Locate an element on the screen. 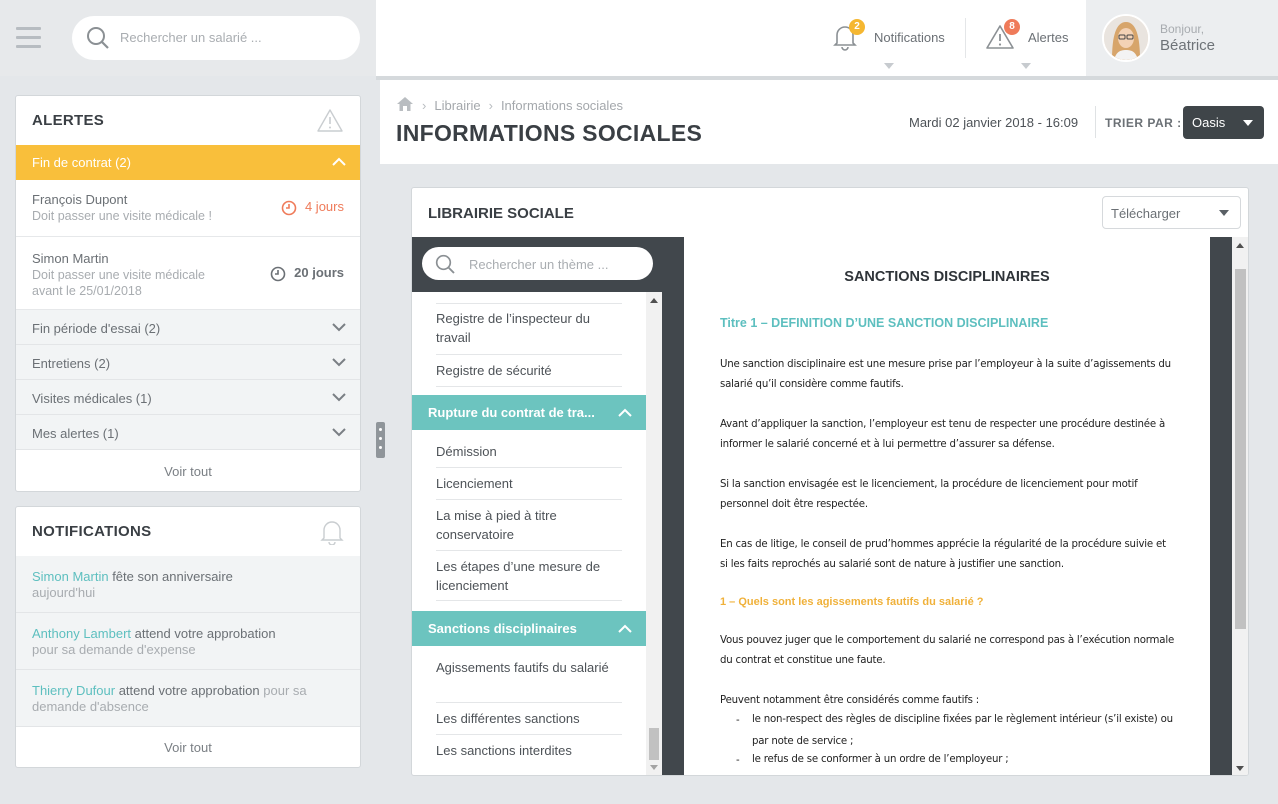 The height and width of the screenshot is (804, 1278). notification-detail: pour sa demande d'expense is located at coordinates (114, 649).